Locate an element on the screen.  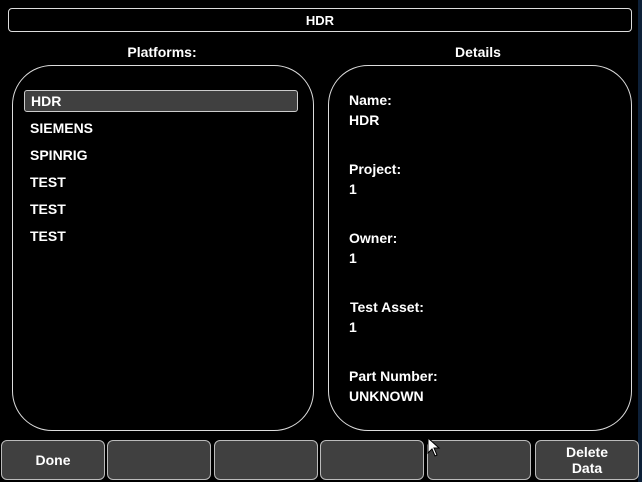
field-label: Project: is located at coordinates (375, 169).